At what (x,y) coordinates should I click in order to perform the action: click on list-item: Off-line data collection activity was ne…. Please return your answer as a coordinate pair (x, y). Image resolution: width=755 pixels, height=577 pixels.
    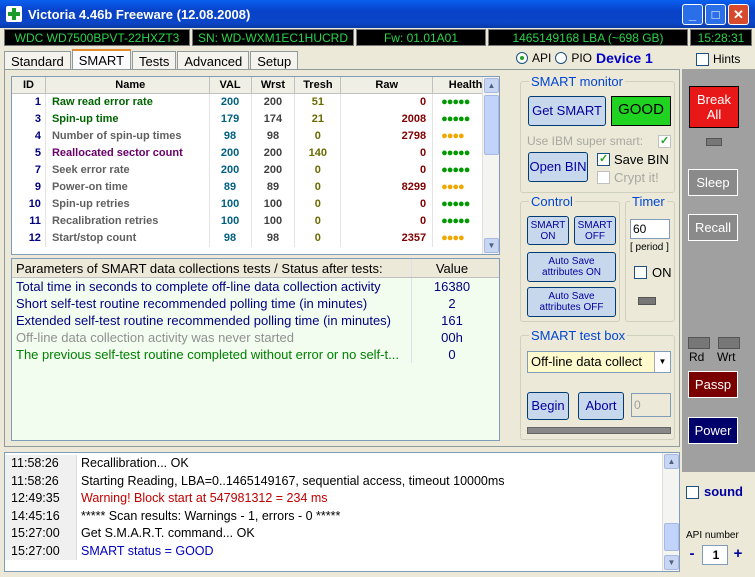
    Looking at the image, I should click on (255, 337).